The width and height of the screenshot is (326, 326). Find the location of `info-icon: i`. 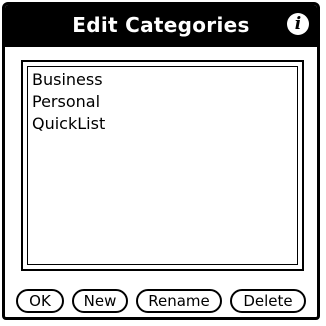

info-icon: i is located at coordinates (298, 24).